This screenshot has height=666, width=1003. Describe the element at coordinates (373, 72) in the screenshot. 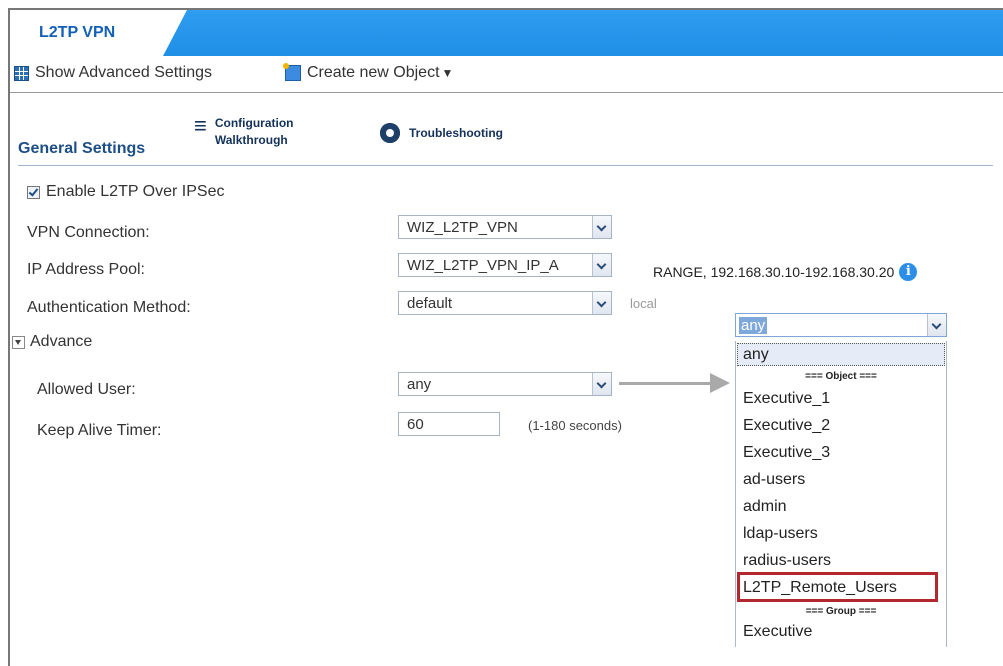

I see `create-object-label: Create new Object` at that location.